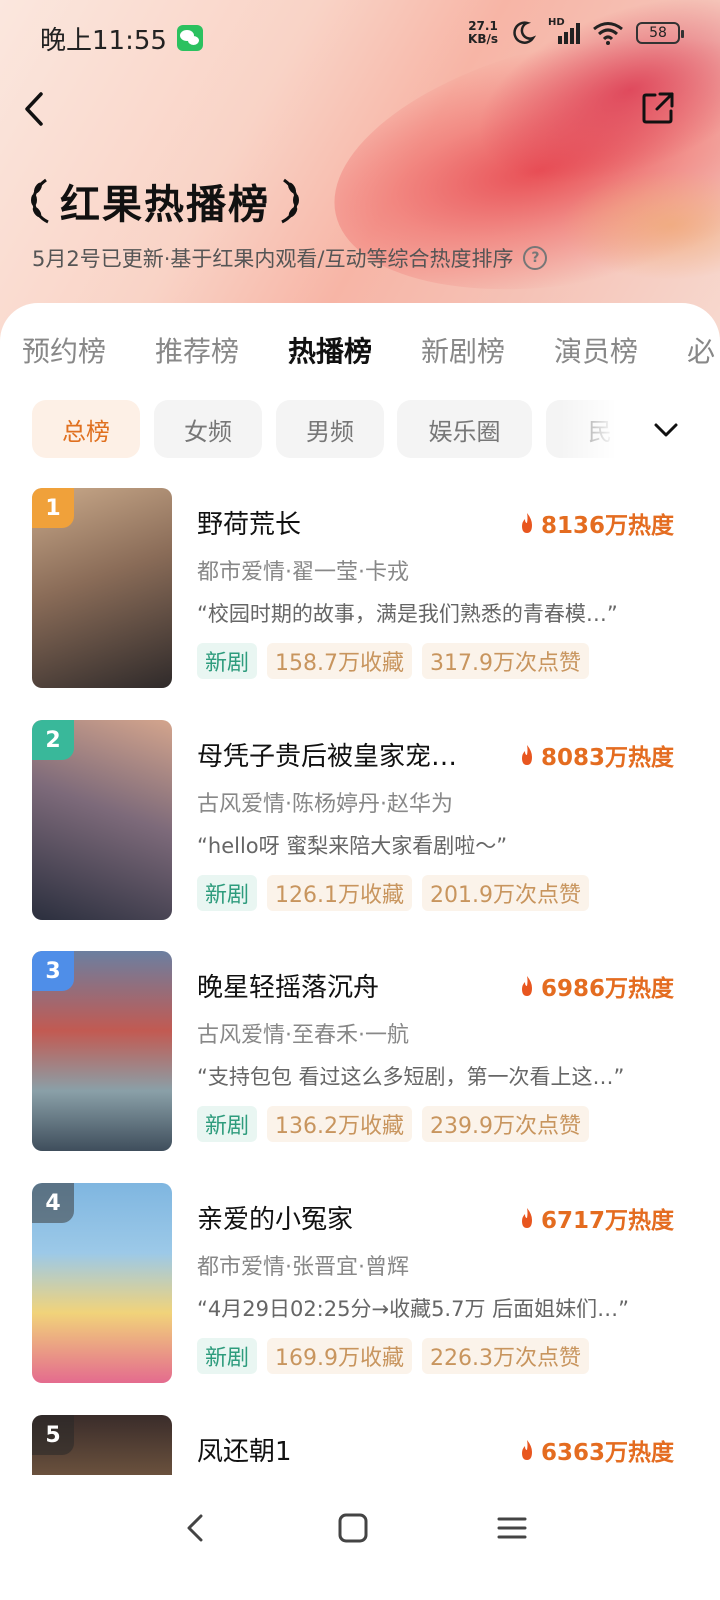  I want to click on heat-value: 6986万热度, so click(607, 989).